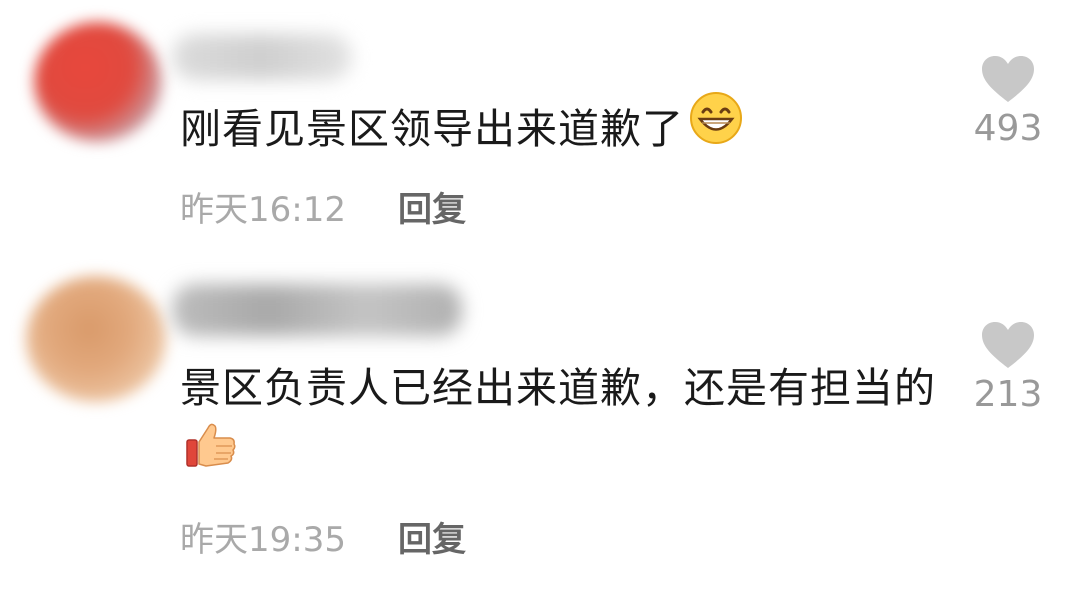  I want to click on comment-text-body: 刚看见景区领导出来道歉了, so click(432, 129).